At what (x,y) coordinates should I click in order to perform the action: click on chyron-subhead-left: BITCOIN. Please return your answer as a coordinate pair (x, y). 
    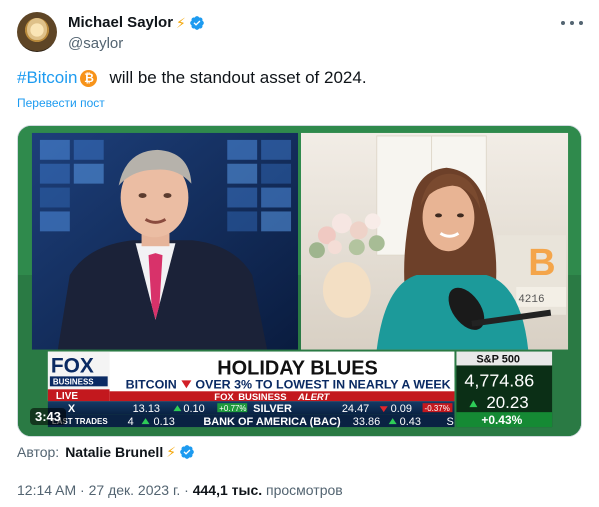
    Looking at the image, I should click on (151, 384).